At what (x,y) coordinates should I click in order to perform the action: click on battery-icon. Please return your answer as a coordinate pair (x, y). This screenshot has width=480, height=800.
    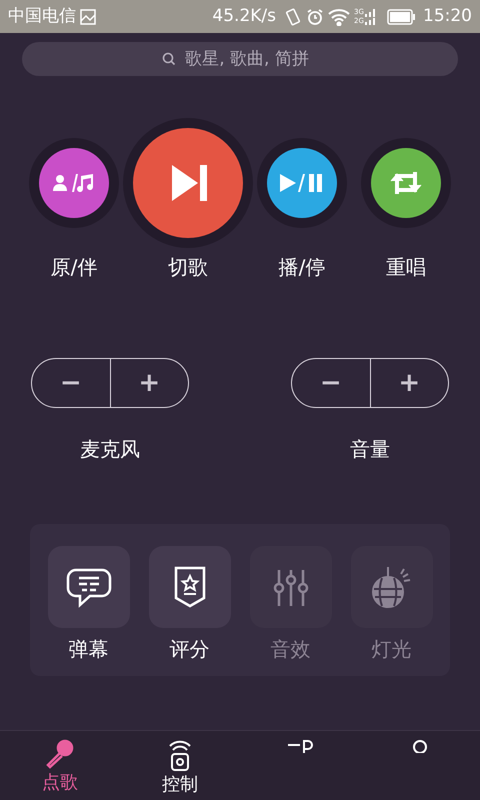
    Looking at the image, I should click on (401, 16).